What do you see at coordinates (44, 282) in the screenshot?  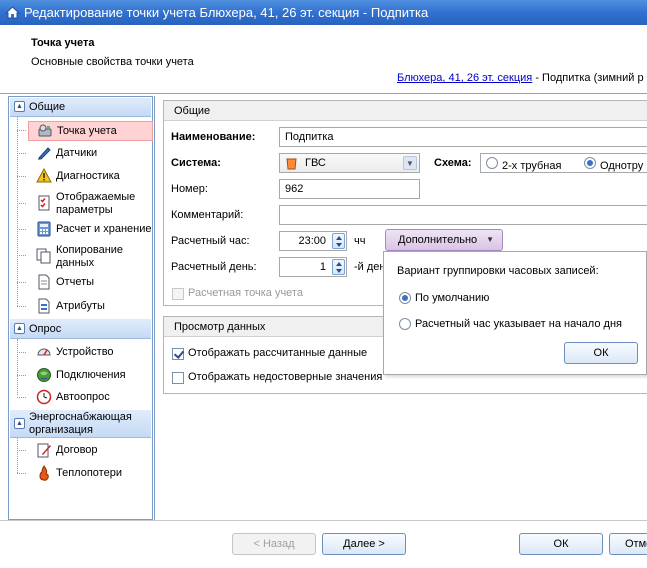 I see `document-icon` at bounding box center [44, 282].